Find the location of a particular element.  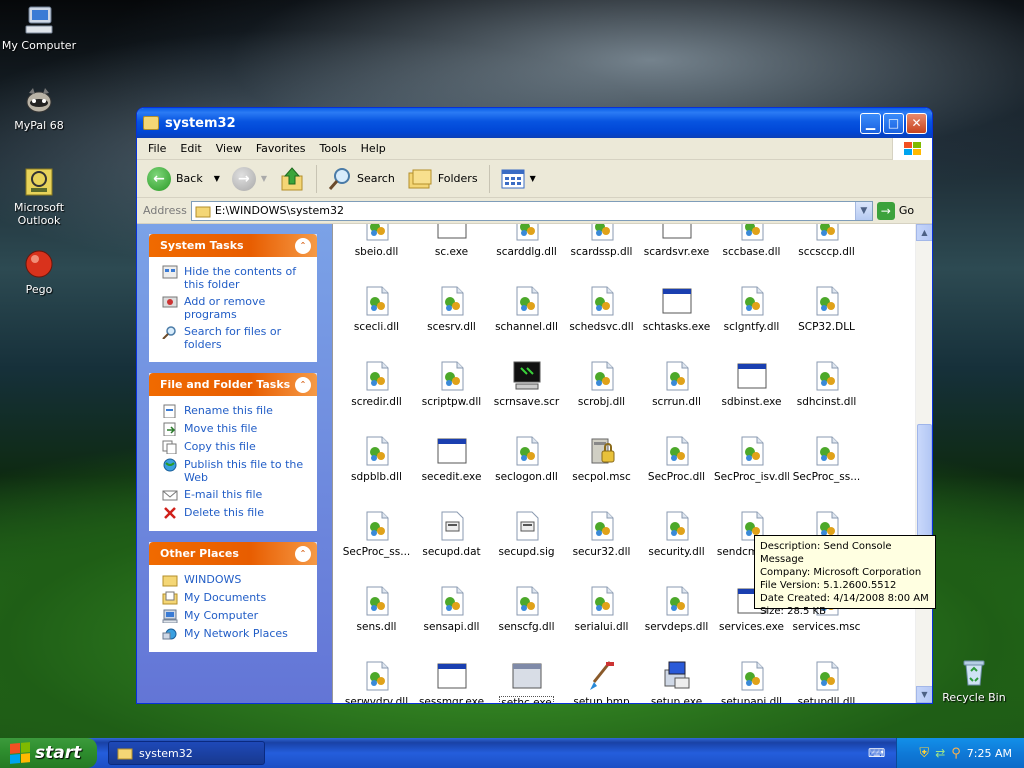

taskbar-button-system32: system32 is located at coordinates (186, 753).